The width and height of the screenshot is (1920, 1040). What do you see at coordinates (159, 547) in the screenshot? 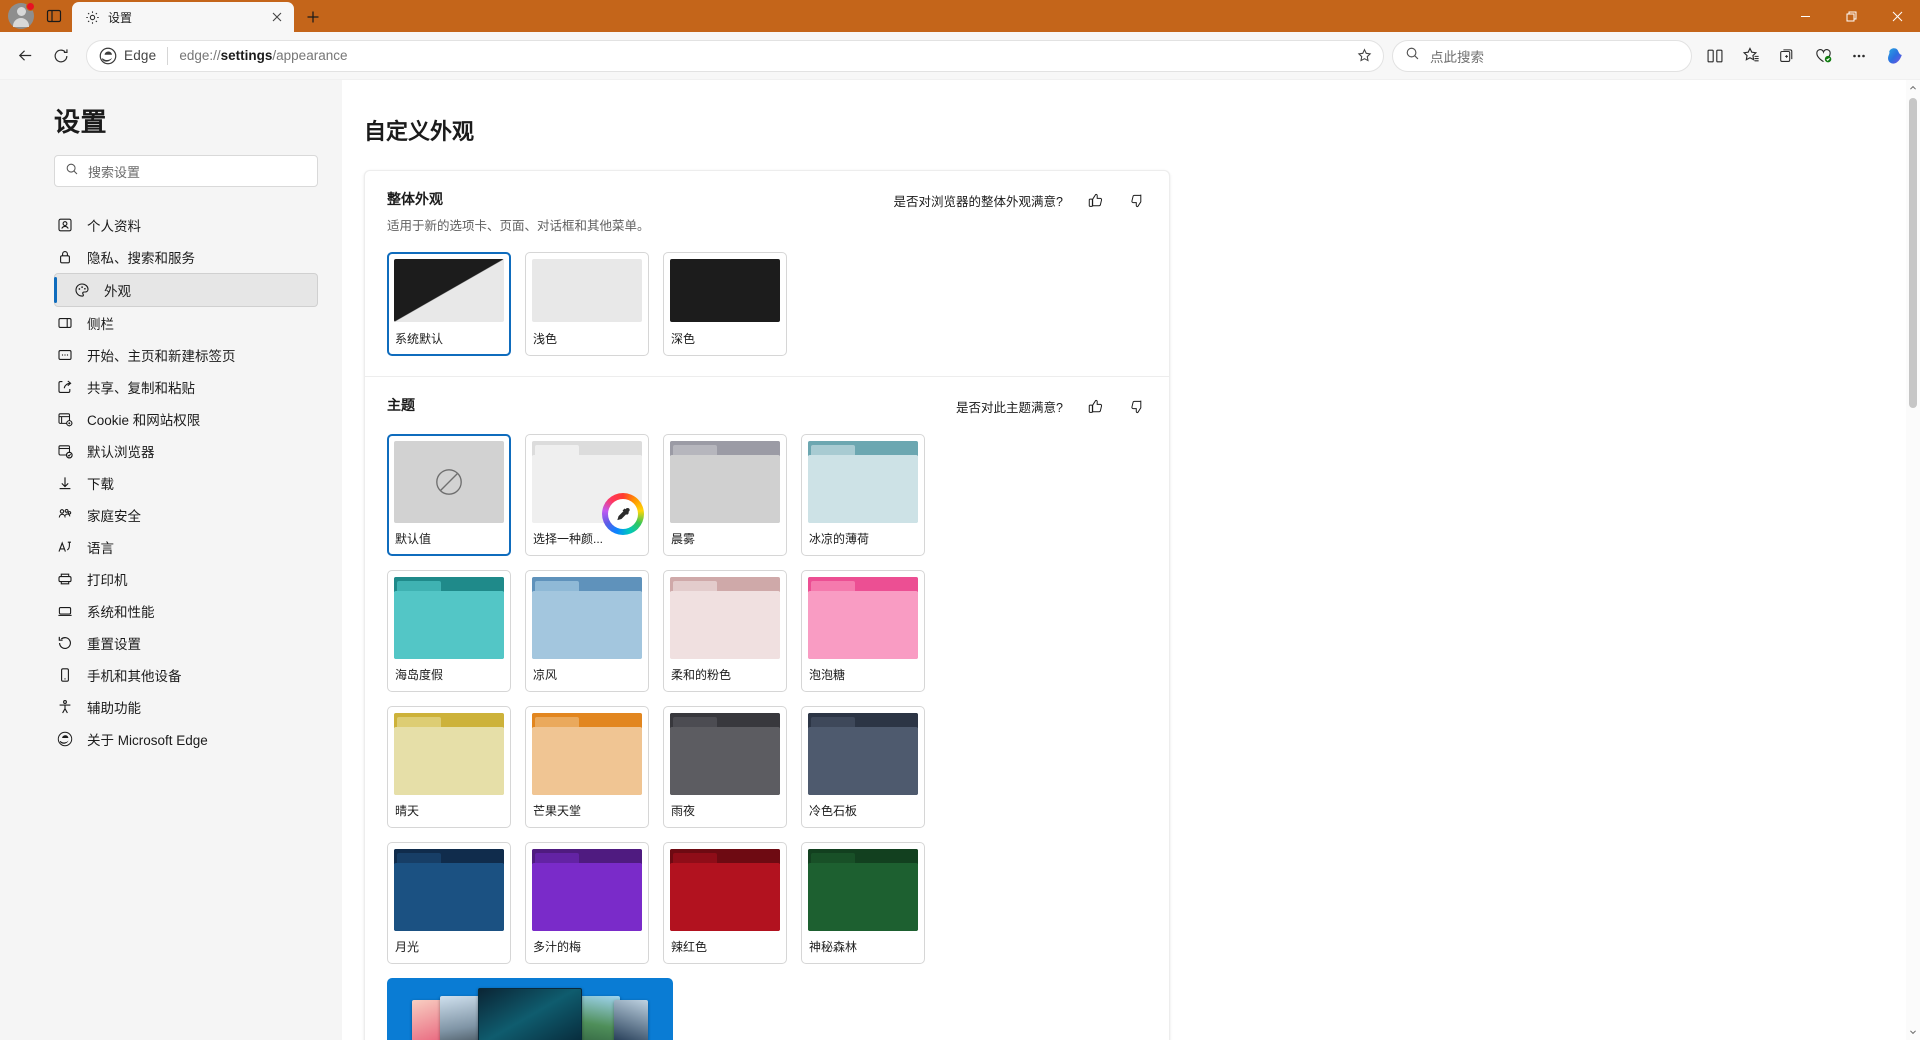
I see `sidebar-item-languages: 语言` at bounding box center [159, 547].